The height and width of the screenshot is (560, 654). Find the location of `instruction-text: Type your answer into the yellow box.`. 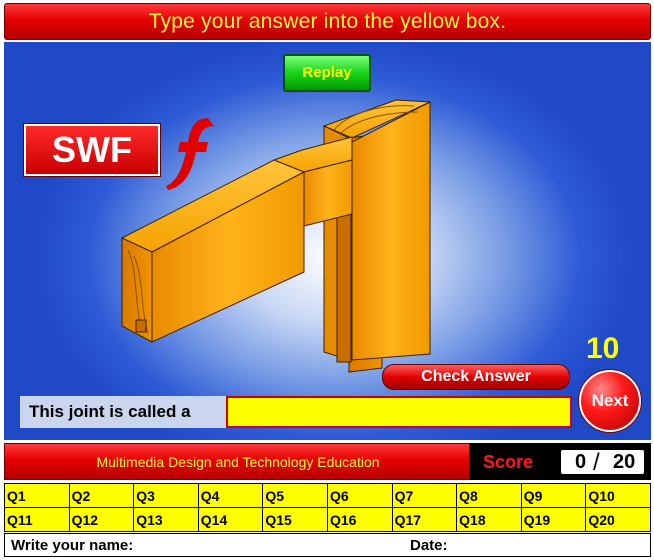

instruction-text: Type your answer into the yellow box. is located at coordinates (327, 21).